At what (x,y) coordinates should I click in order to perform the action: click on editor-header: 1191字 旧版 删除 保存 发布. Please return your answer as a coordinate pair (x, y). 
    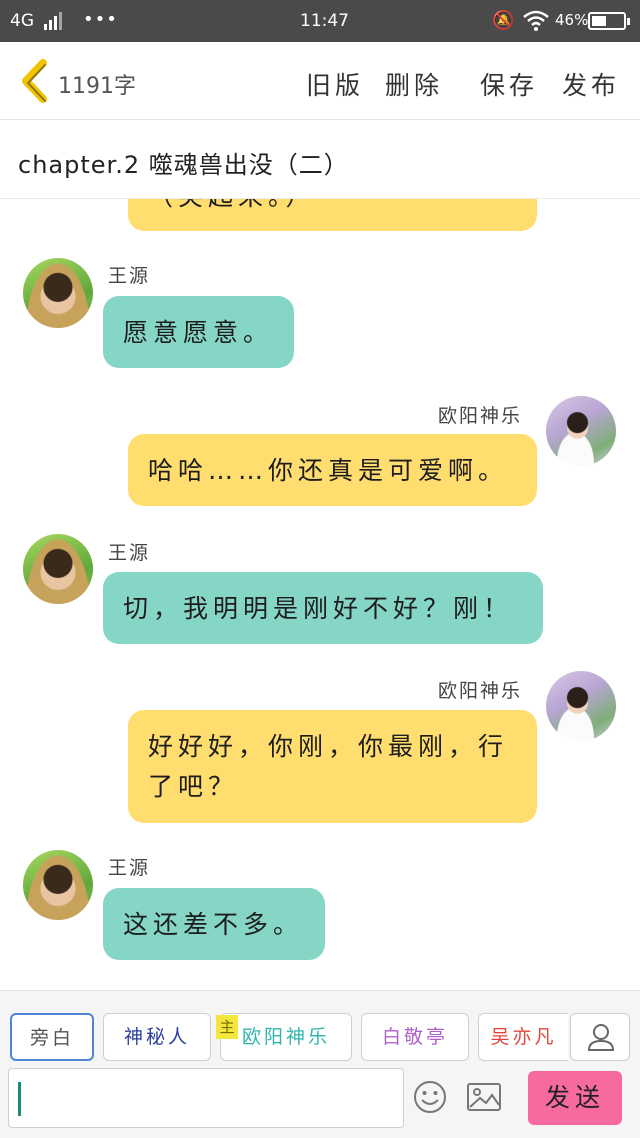
    Looking at the image, I should click on (320, 81).